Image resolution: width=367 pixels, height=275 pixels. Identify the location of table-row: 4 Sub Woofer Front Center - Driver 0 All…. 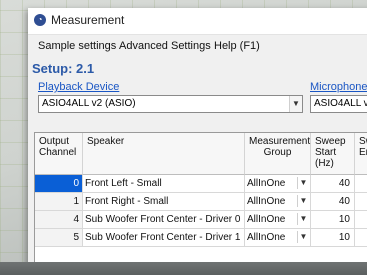
(201, 220).